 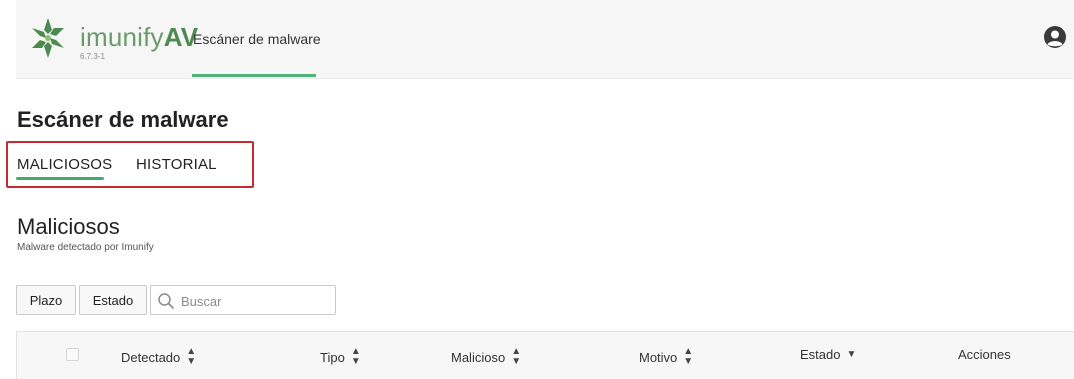 I want to click on column-header-acciones: Acciones, so click(x=984, y=354).